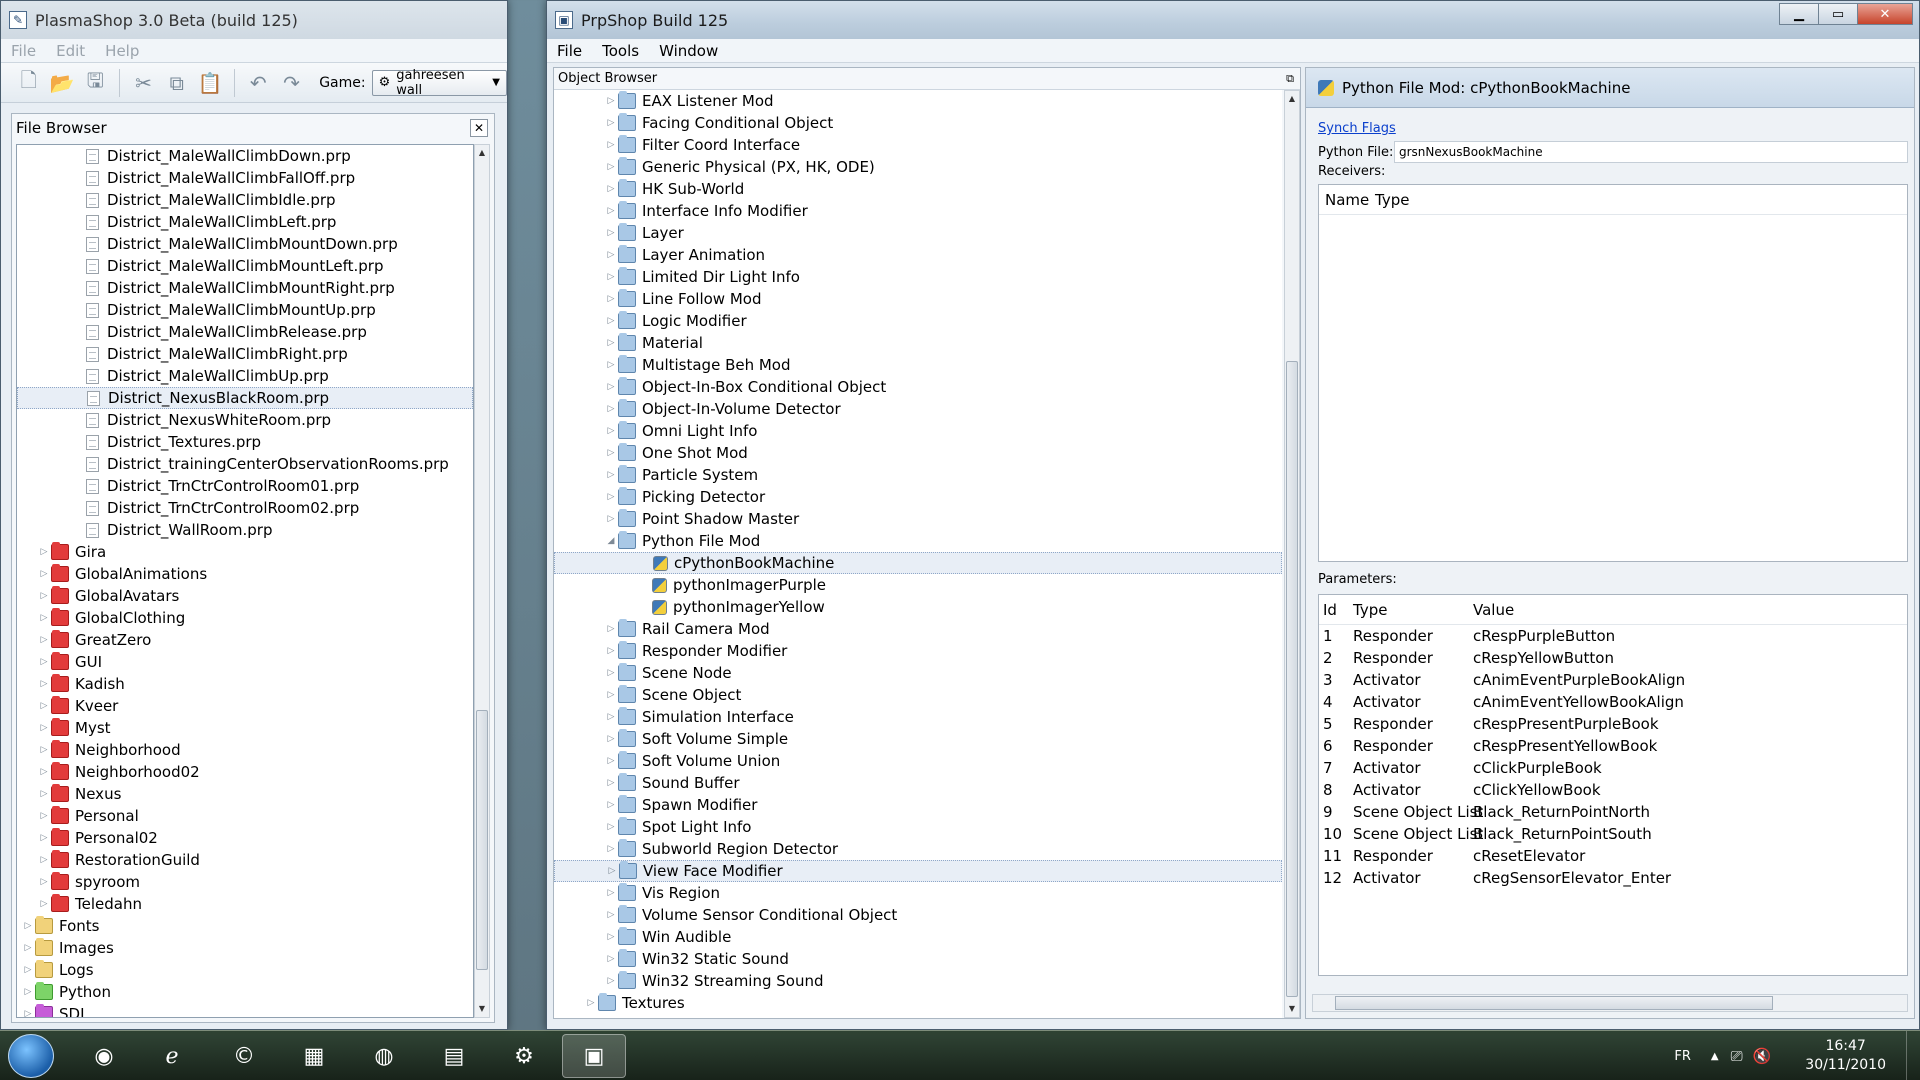 This screenshot has height=1080, width=1920. I want to click on object-type-item: ▷ Subworld Region Detector, so click(918, 849).